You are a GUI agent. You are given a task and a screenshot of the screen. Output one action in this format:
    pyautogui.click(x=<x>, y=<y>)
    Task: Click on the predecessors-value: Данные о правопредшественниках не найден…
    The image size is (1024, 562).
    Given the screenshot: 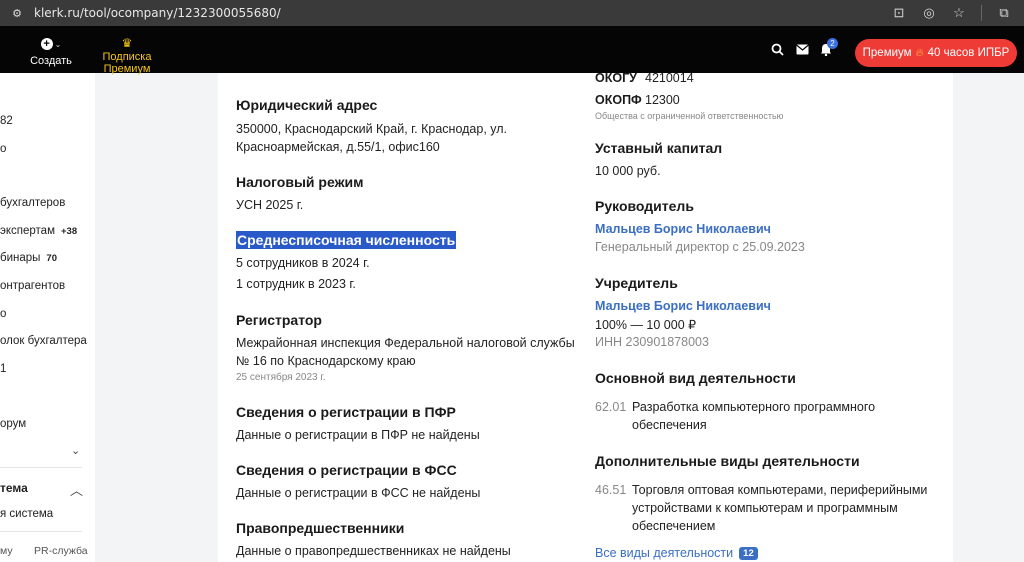 What is the action you would take?
    pyautogui.click(x=373, y=551)
    